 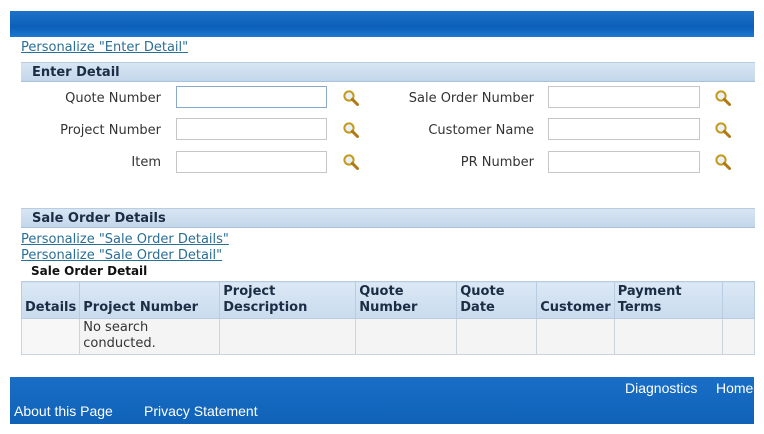 I want to click on pr-number-input, so click(x=624, y=162).